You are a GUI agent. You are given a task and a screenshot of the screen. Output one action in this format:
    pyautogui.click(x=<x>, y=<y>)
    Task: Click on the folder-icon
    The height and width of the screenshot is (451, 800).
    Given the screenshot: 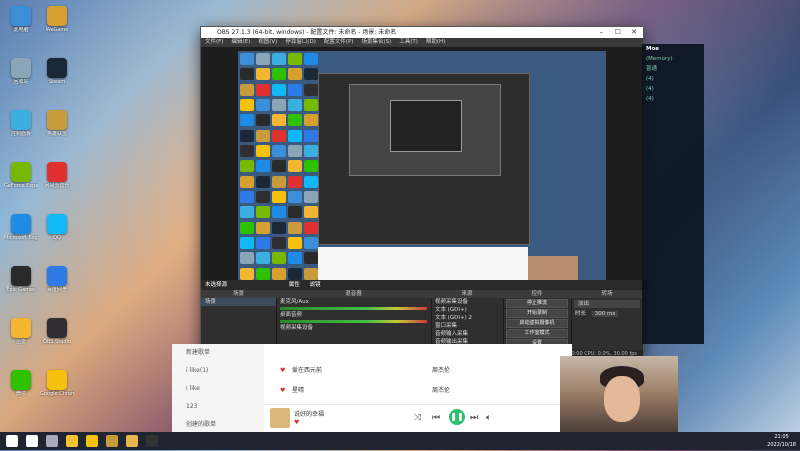 What is the action you would take?
    pyautogui.click(x=132, y=441)
    